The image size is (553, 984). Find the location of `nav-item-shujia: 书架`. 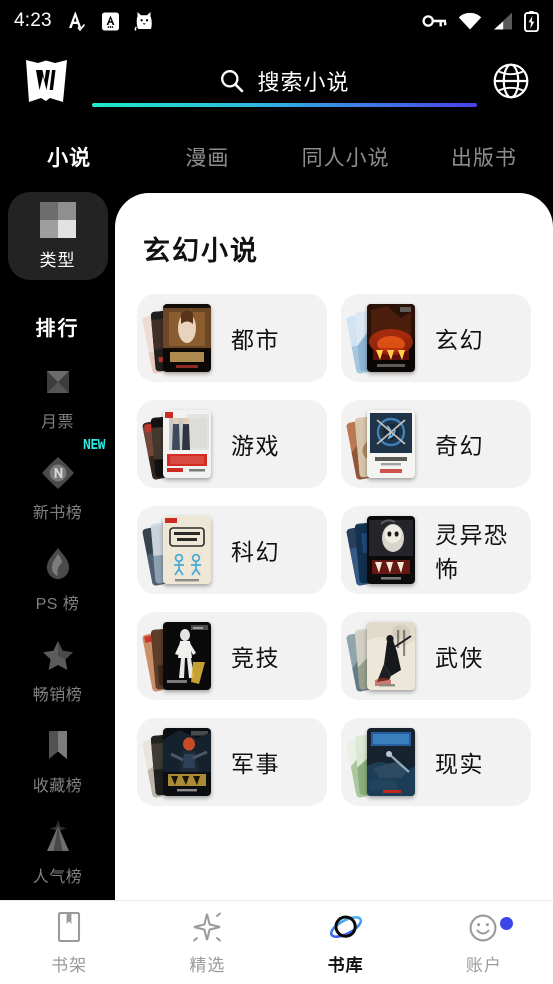

nav-item-shujia: 书架 is located at coordinates (69, 942).